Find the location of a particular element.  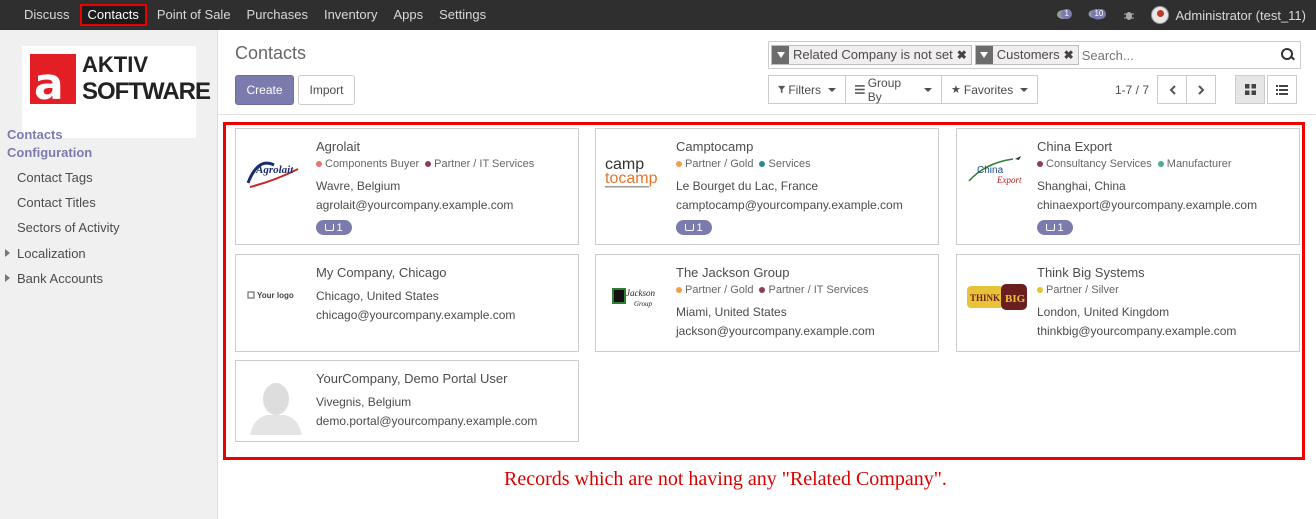

list-view-button is located at coordinates (1282, 89).